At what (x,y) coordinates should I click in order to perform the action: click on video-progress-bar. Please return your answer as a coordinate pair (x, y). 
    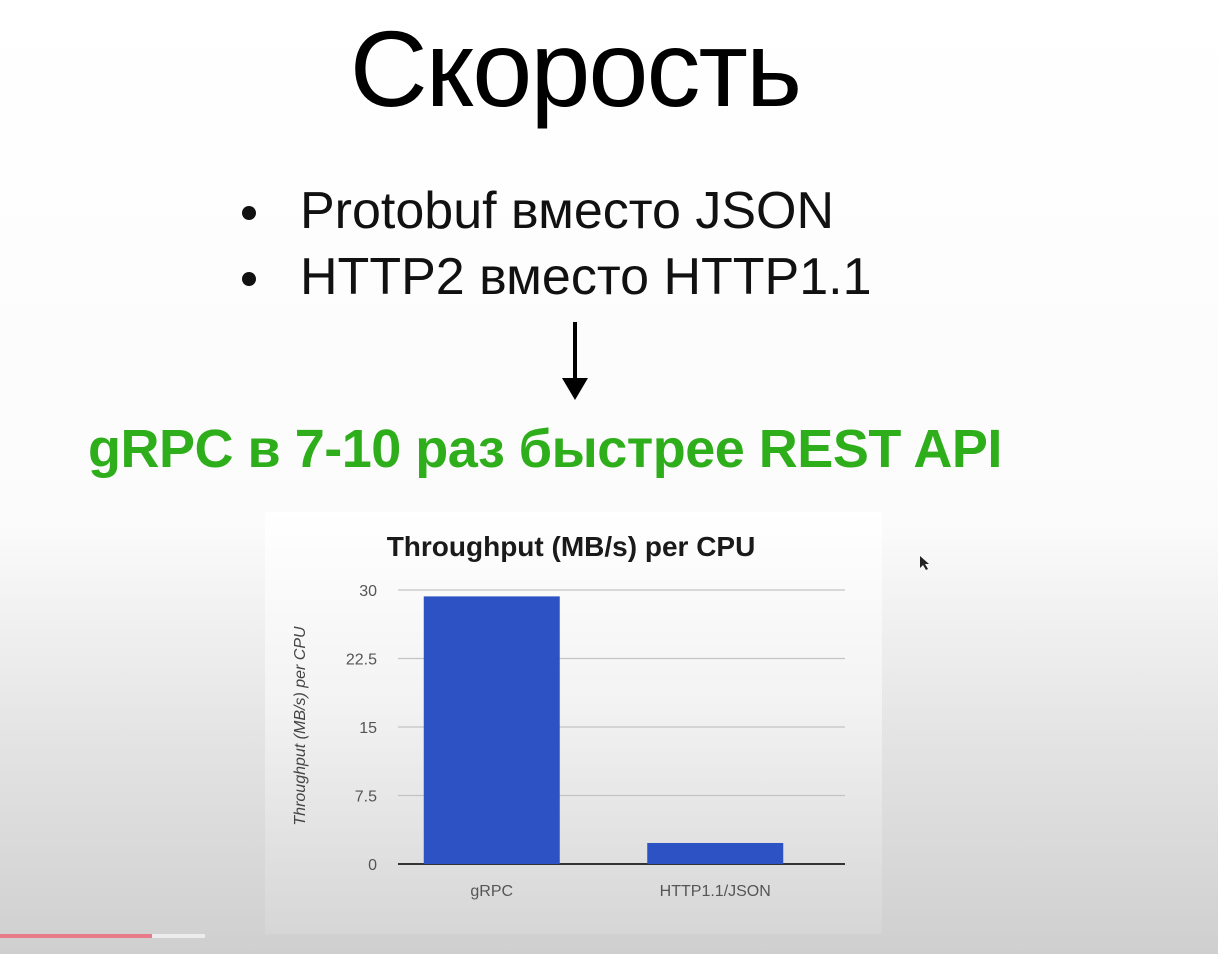
    Looking at the image, I should click on (102, 936).